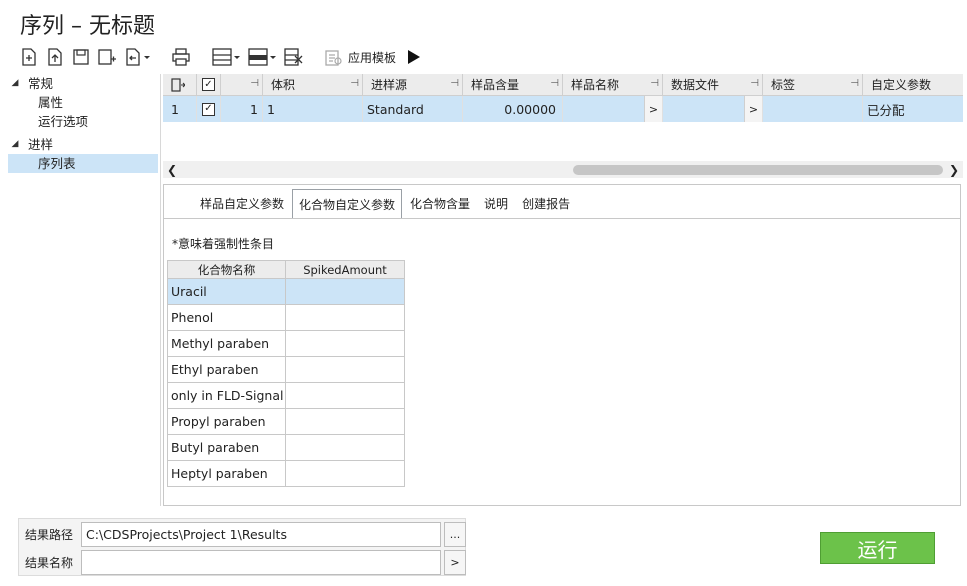 The height and width of the screenshot is (586, 967). What do you see at coordinates (41, 144) in the screenshot?
I see `tree-group-label: 进样` at bounding box center [41, 144].